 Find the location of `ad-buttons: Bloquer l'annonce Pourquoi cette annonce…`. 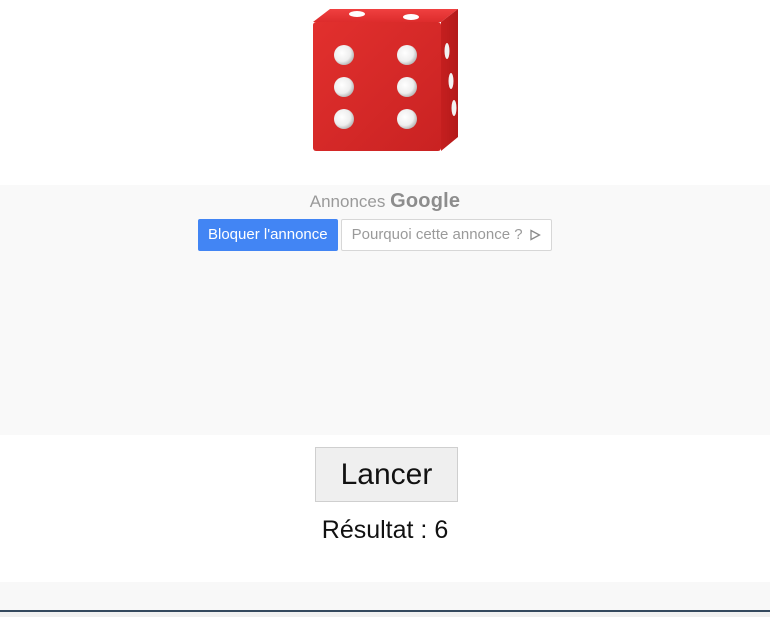

ad-buttons: Bloquer l'annonce Pourquoi cette annonce… is located at coordinates (375, 235).